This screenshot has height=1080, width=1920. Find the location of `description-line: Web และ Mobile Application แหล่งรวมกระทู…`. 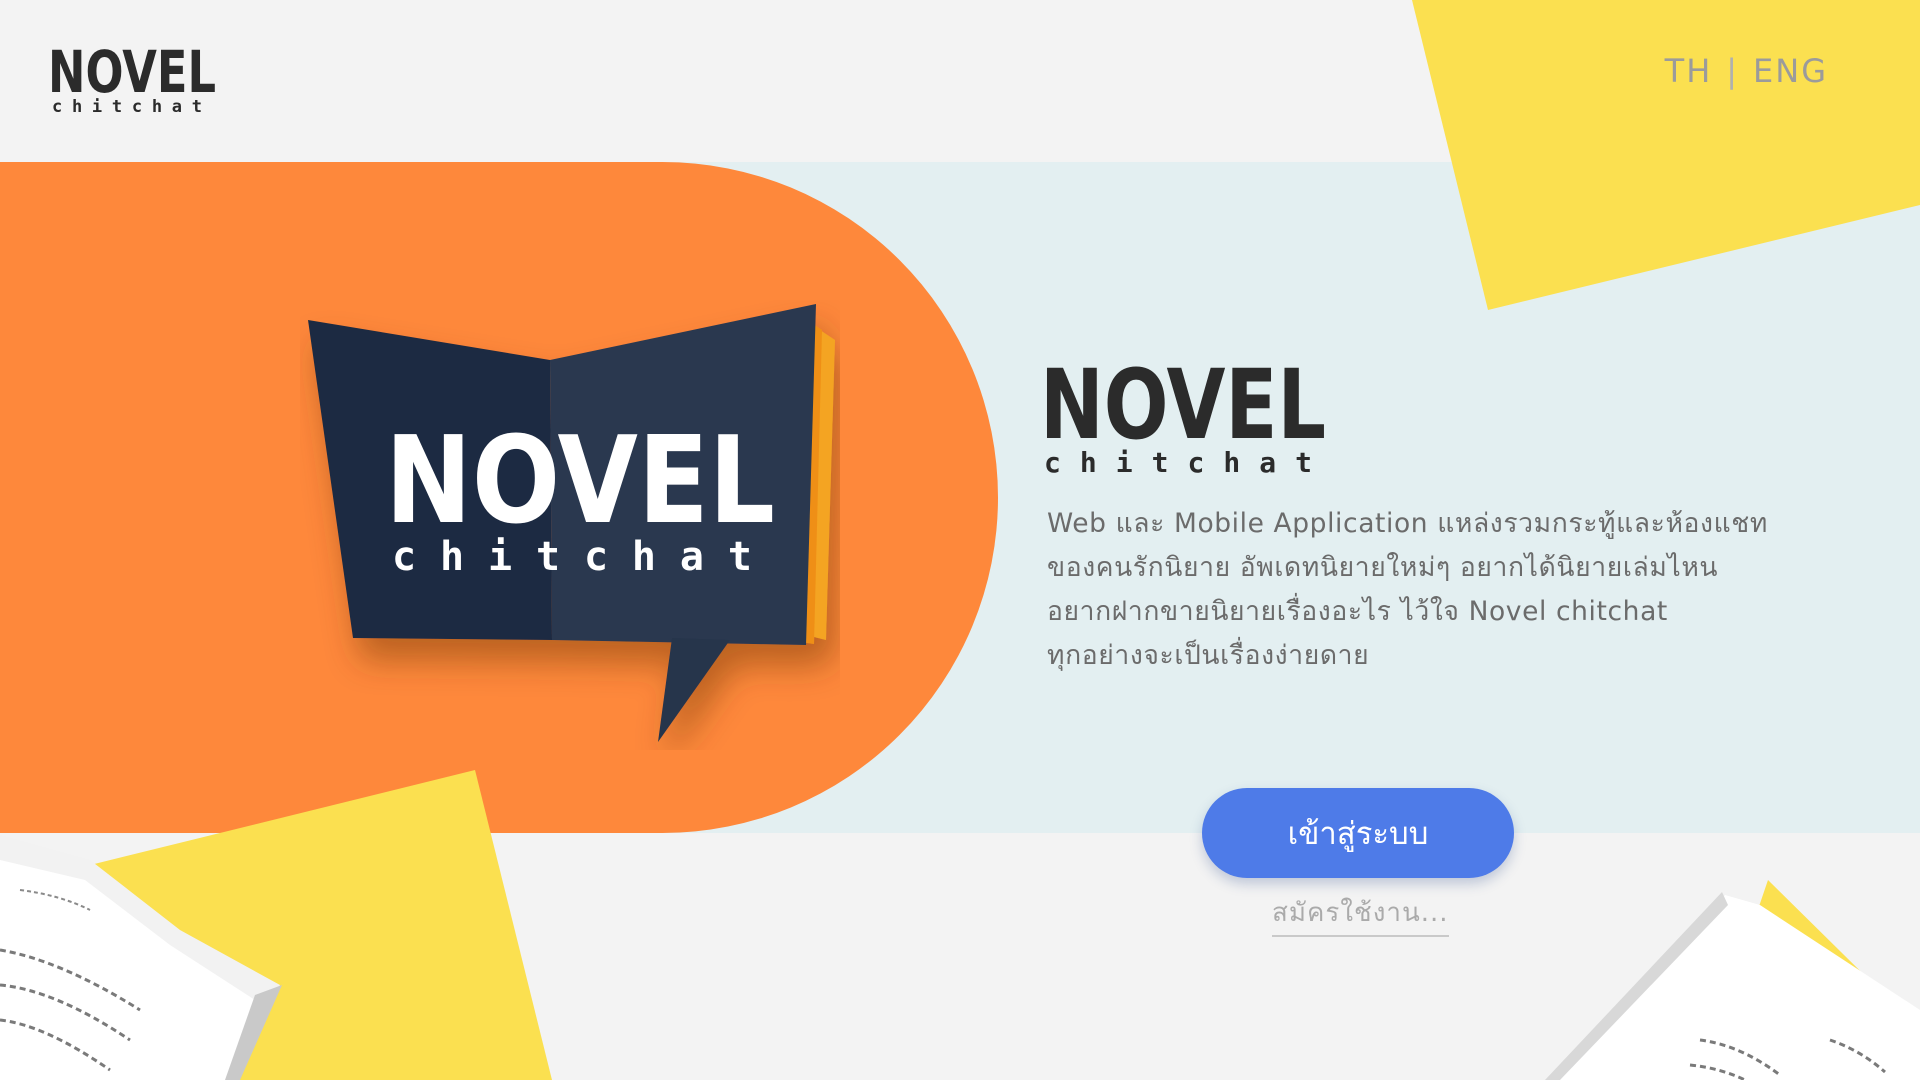

description-line: Web และ Mobile Application แหล่งรวมกระทู… is located at coordinates (1407, 523).